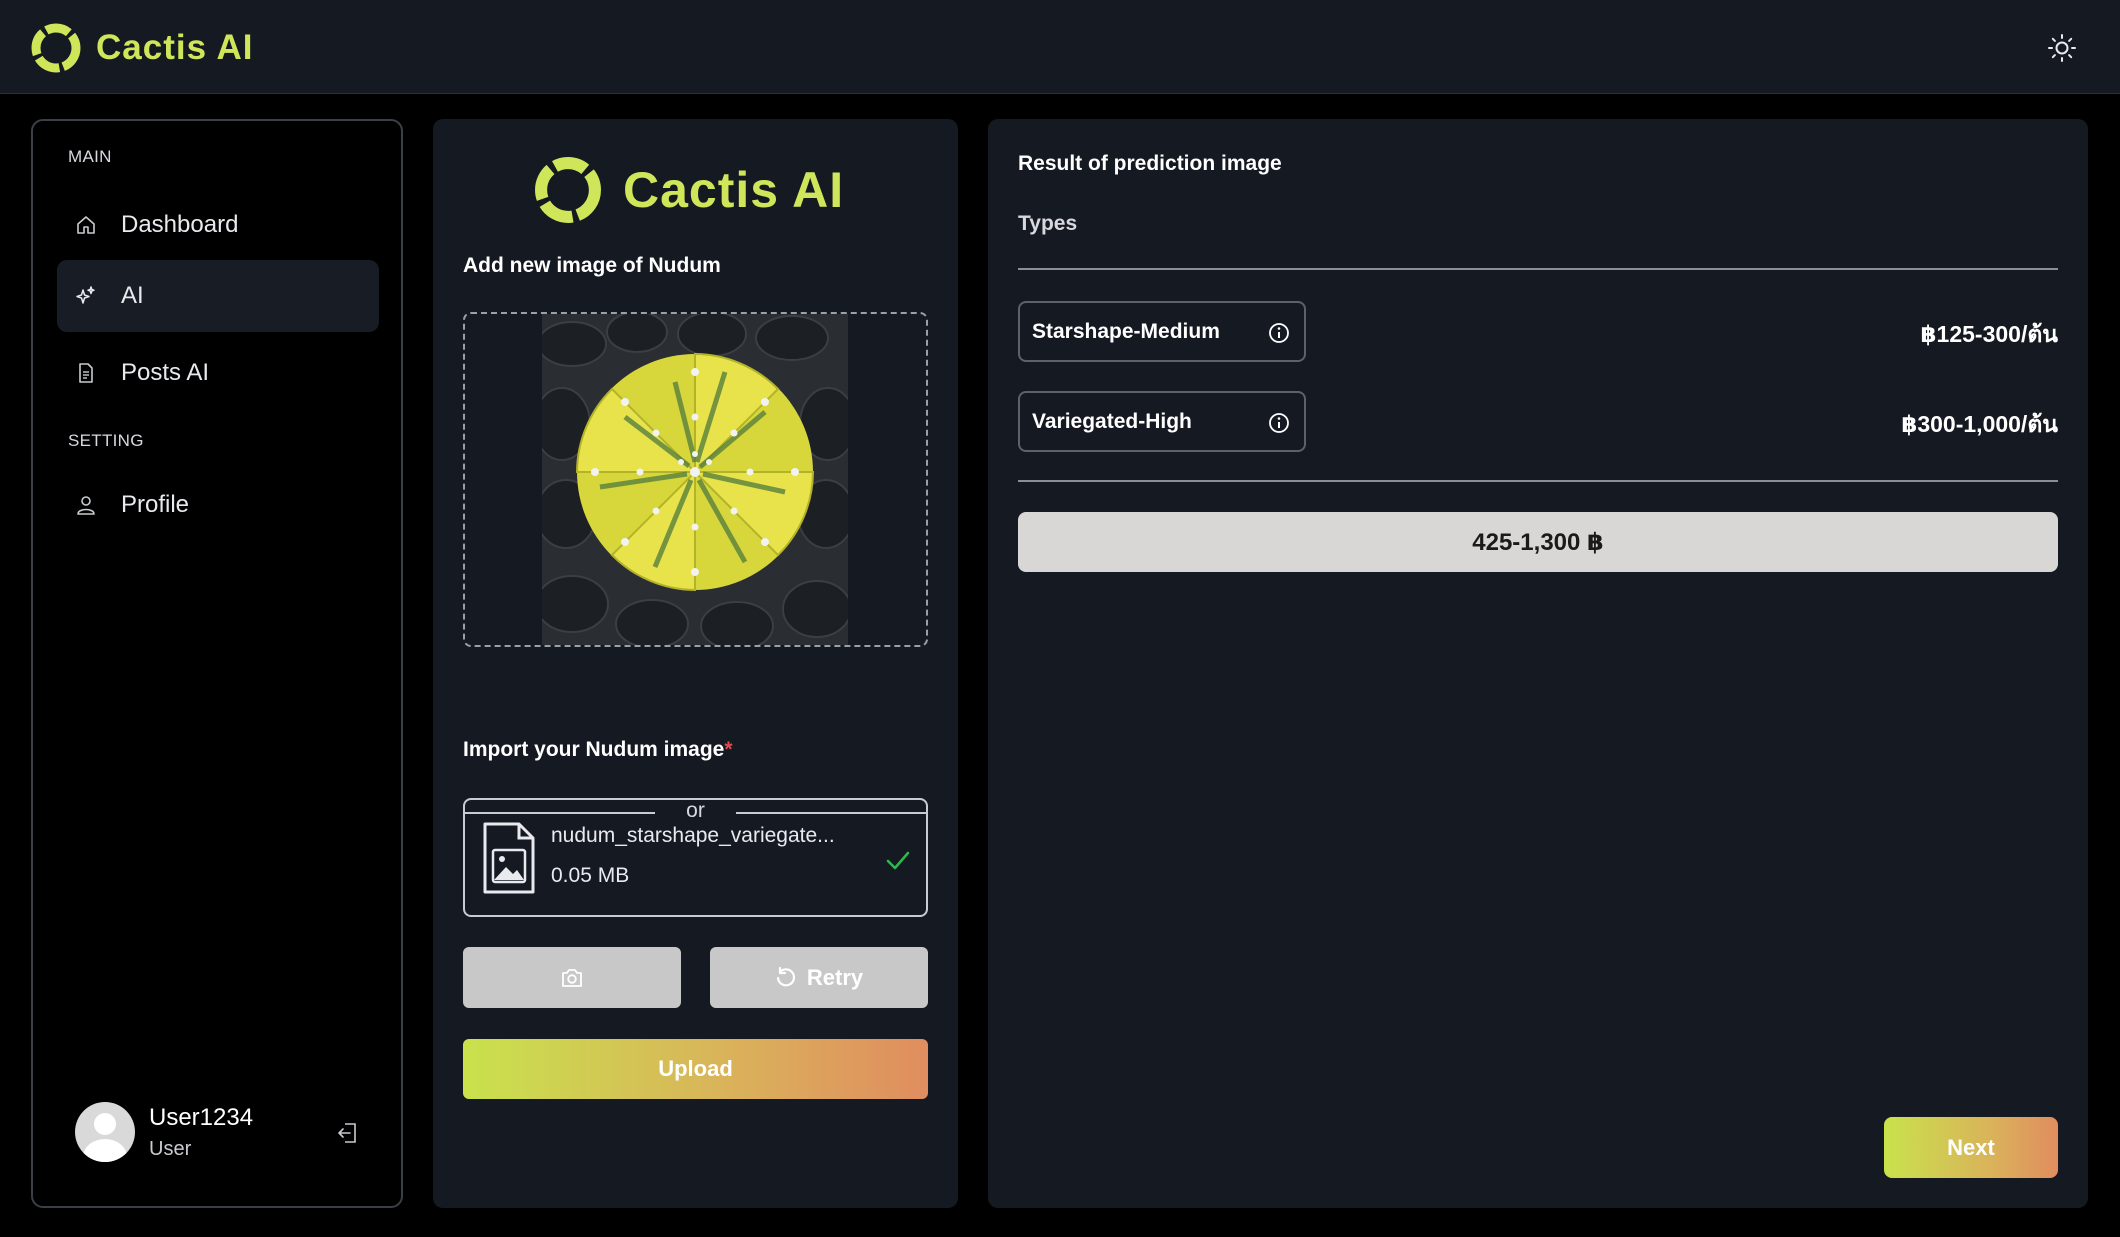 The width and height of the screenshot is (2120, 1237). I want to click on sun-icon, so click(2062, 48).